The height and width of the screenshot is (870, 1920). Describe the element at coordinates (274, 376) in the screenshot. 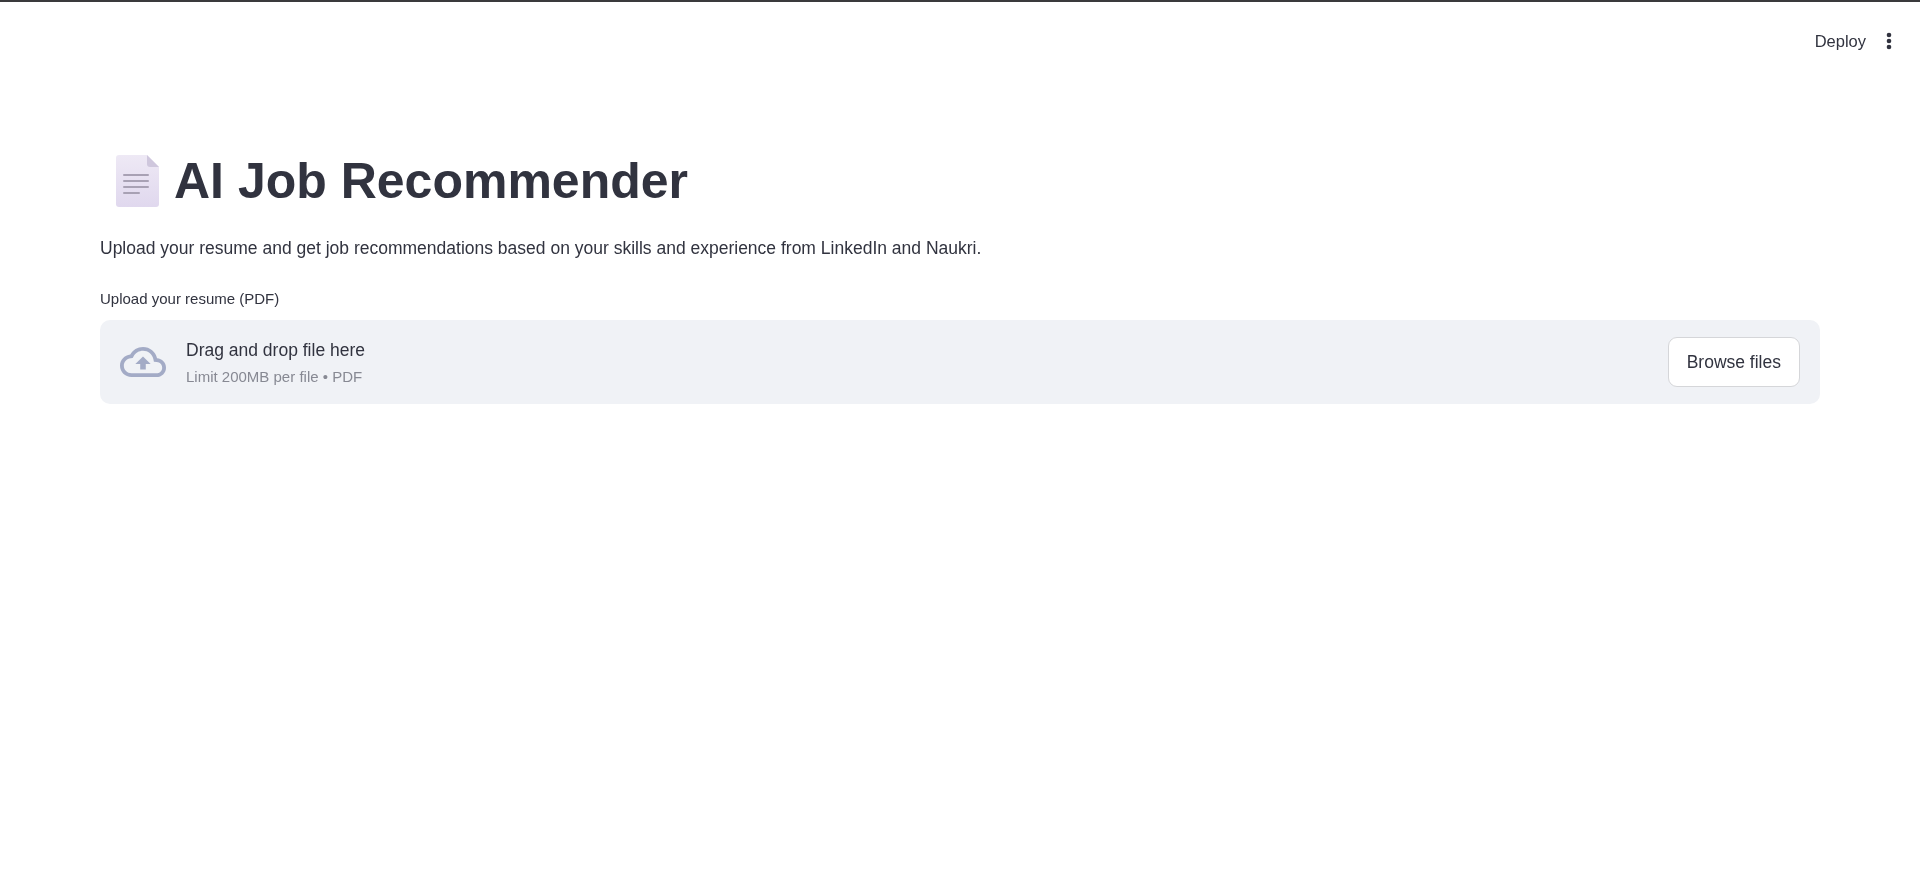

I see `file-limit-text: Limit 200MB per file • PDF` at that location.